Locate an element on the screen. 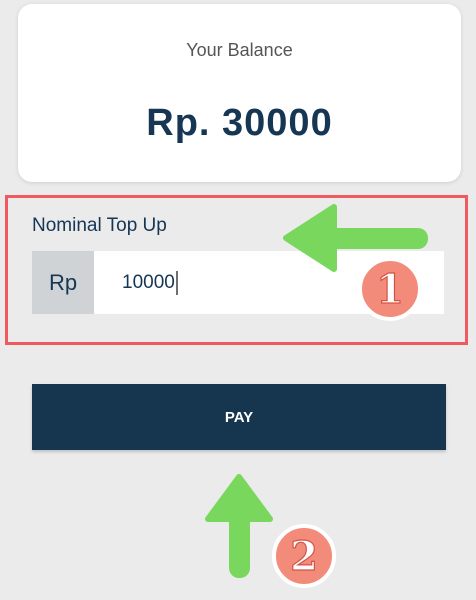 The image size is (476, 600). text-caret is located at coordinates (176, 282).